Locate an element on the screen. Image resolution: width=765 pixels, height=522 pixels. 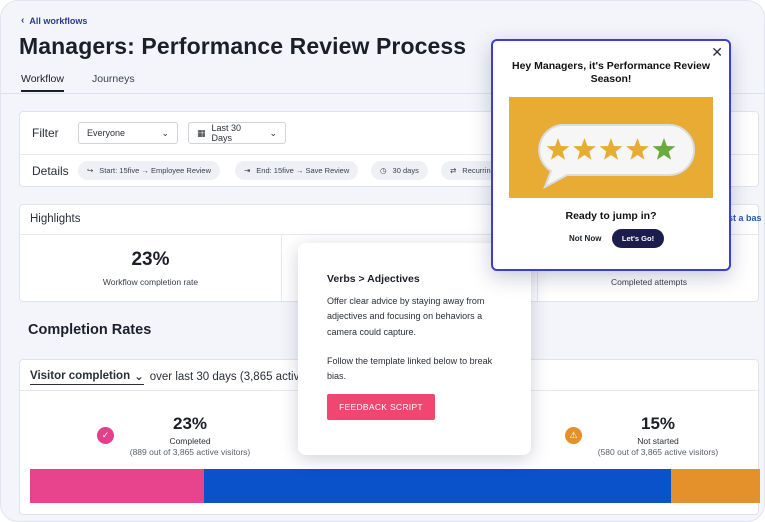
stat-value: 23% is located at coordinates (190, 423).